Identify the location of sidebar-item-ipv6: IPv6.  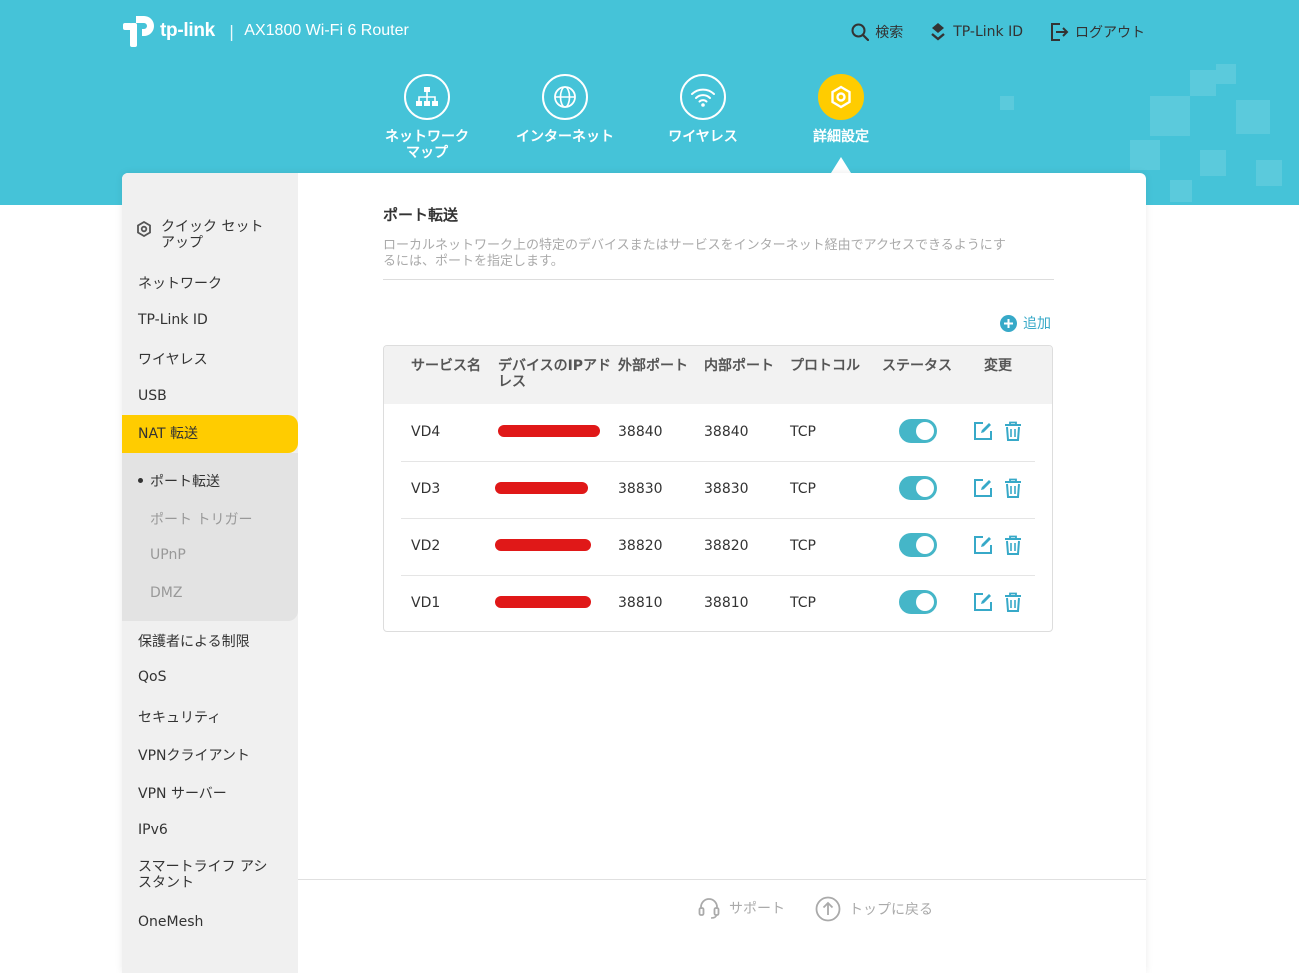
(210, 830).